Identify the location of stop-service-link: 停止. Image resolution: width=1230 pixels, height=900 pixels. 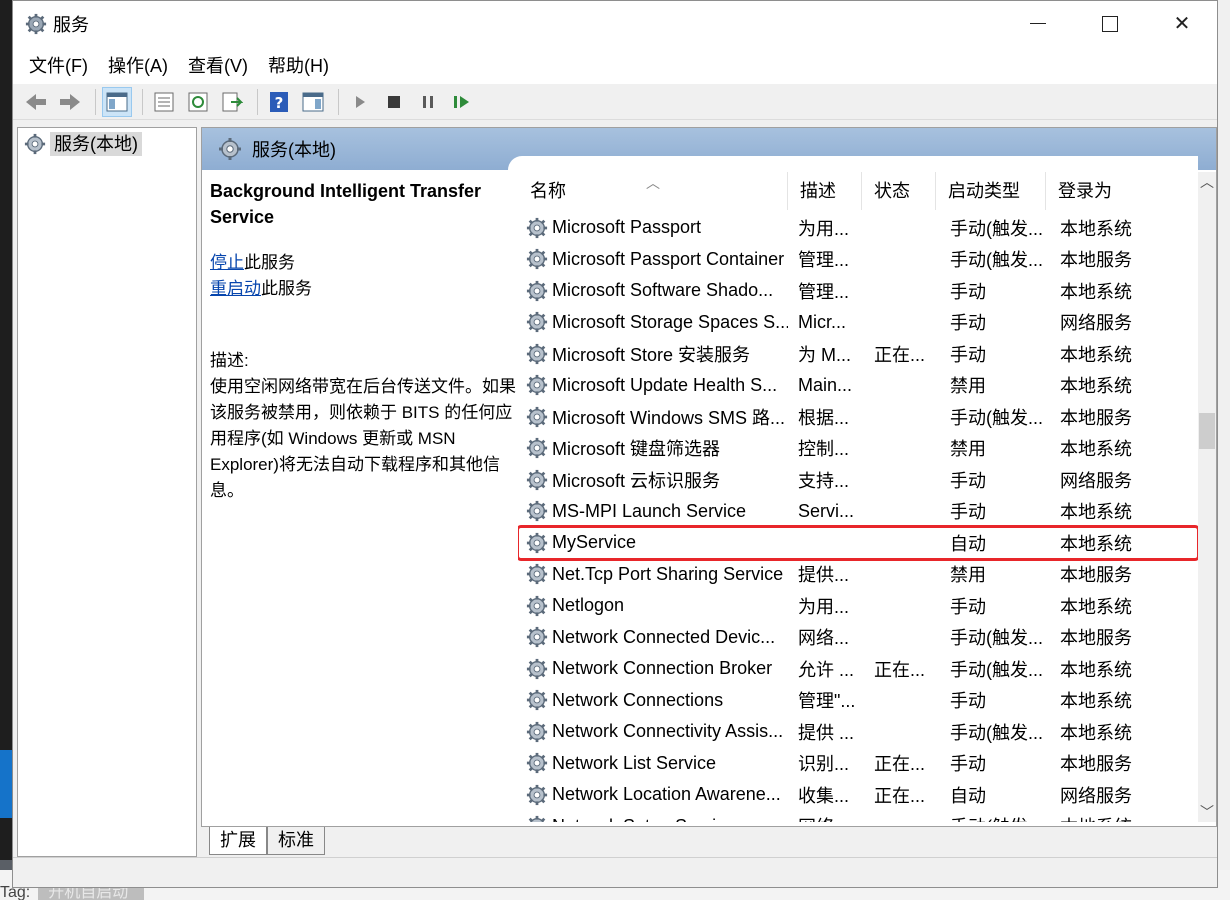
(227, 262).